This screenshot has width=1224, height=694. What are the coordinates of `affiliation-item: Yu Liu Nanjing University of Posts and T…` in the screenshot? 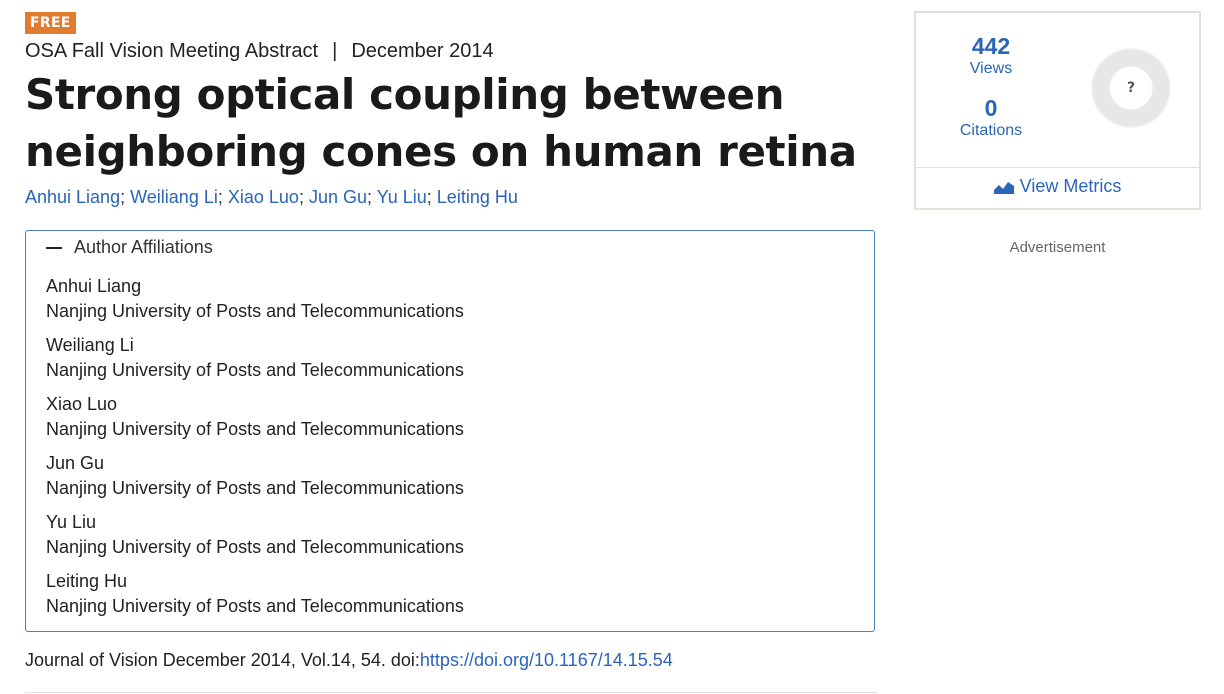 It's located at (255, 535).